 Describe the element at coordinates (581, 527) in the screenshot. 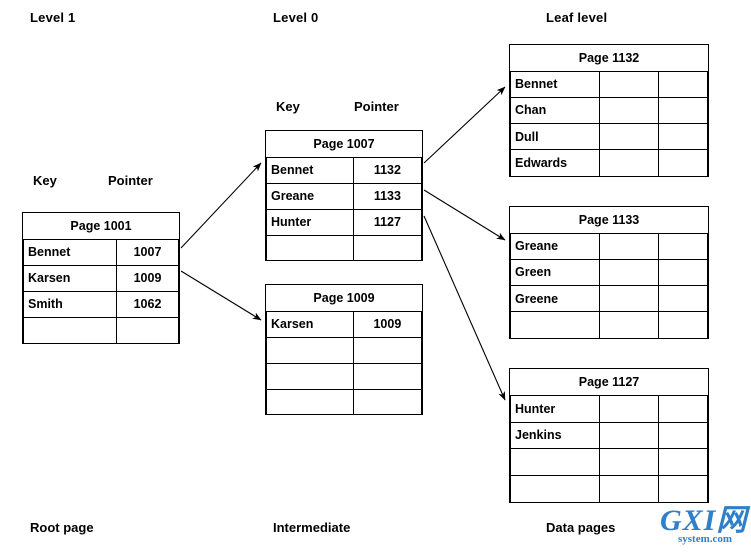

I see `data-pages-footer-label: Data pages` at that location.